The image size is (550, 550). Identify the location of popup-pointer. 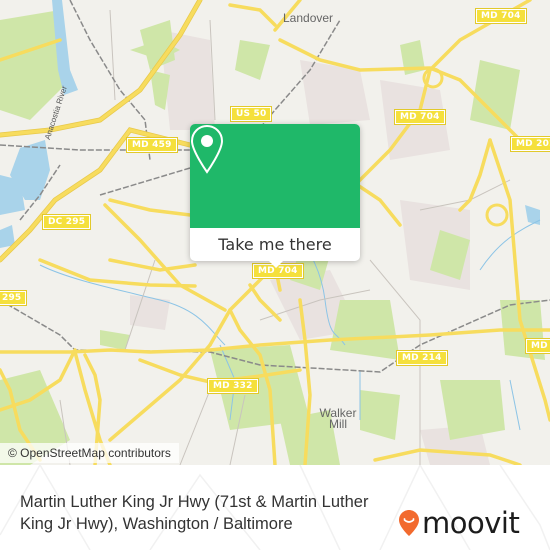
(276, 264).